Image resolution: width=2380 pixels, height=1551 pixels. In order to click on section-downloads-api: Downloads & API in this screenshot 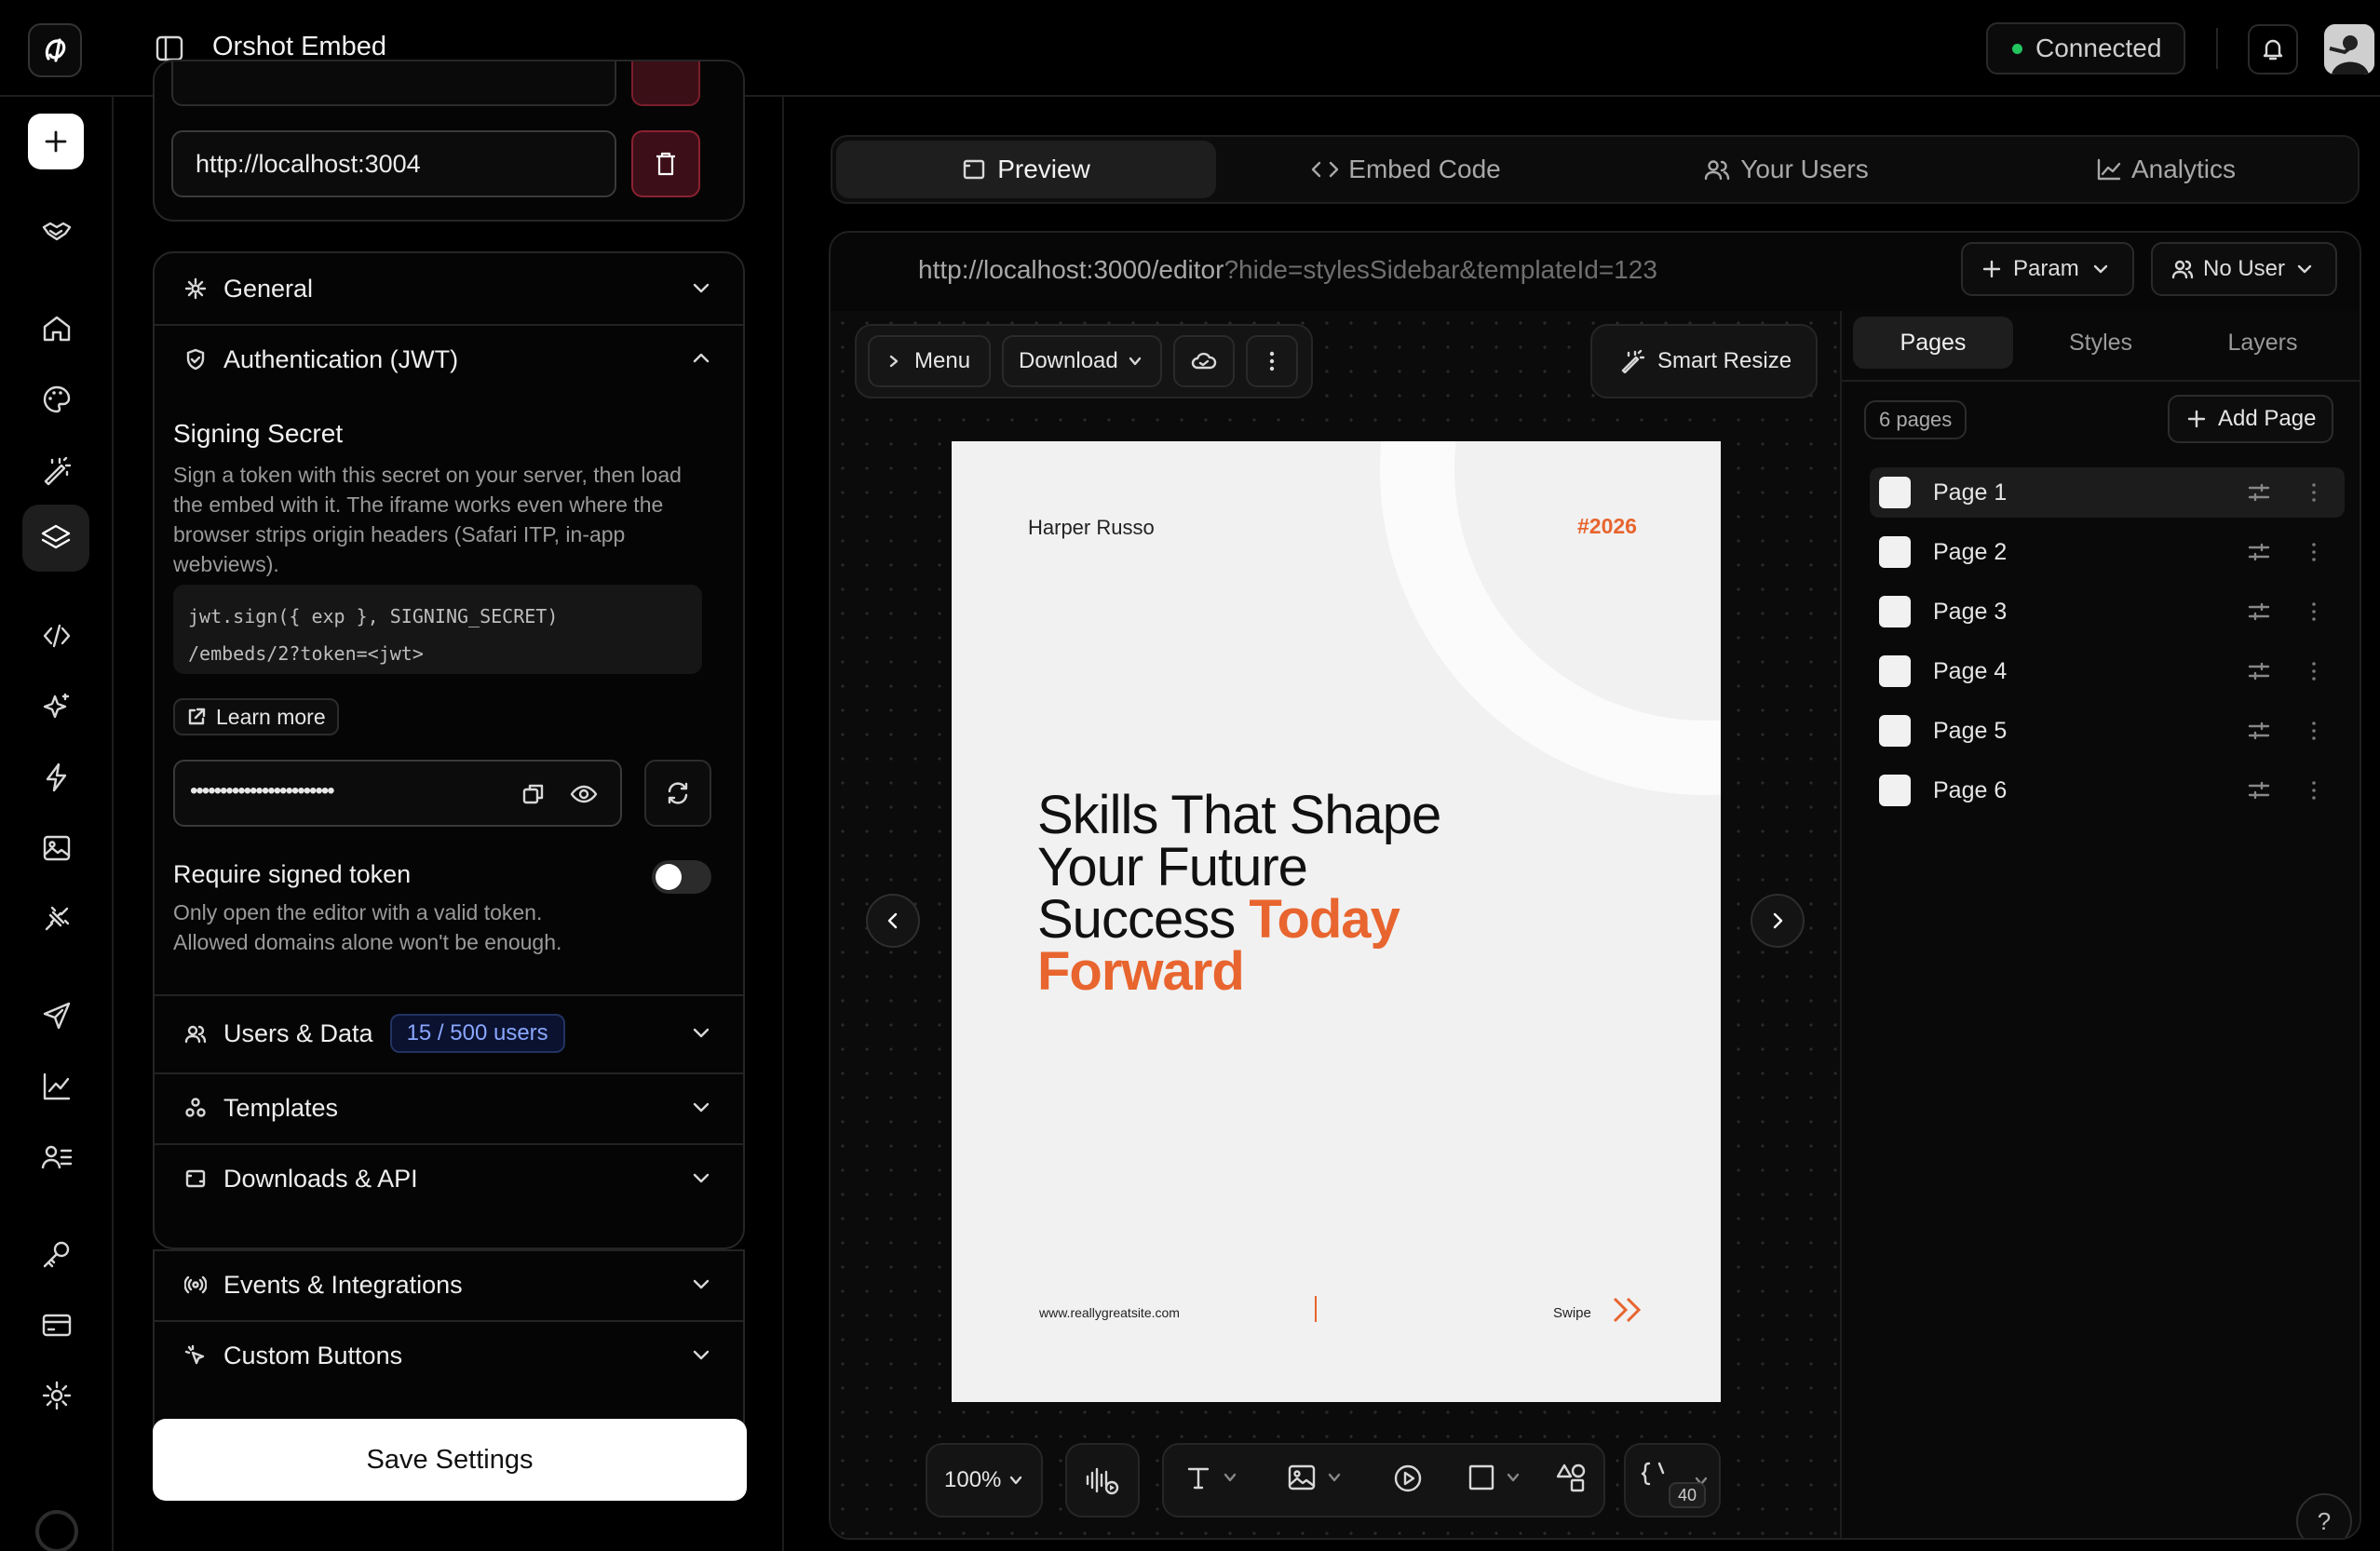, I will do `click(449, 1178)`.